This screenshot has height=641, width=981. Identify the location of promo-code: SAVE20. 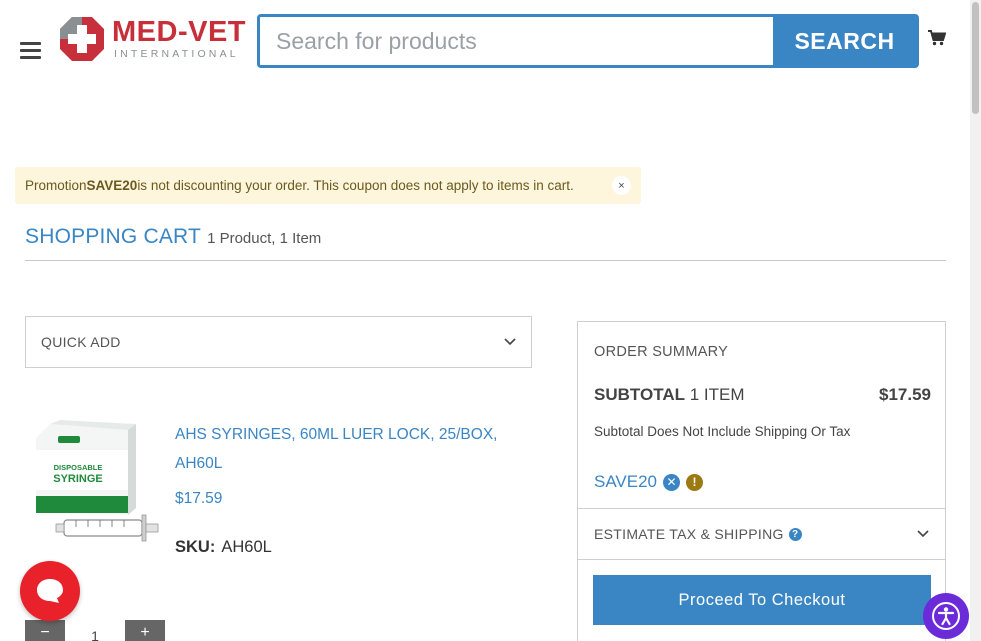
(112, 185).